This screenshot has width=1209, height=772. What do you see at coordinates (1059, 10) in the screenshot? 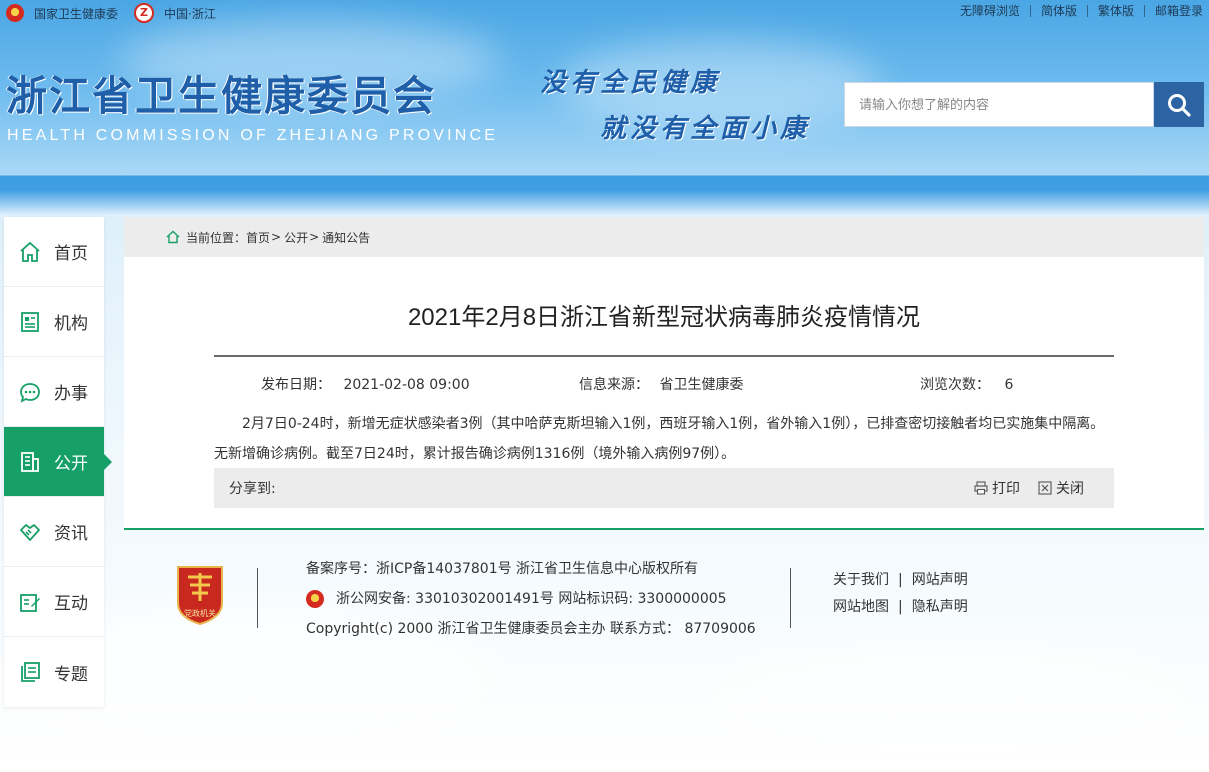
I see `simplified-link: 简体版` at bounding box center [1059, 10].